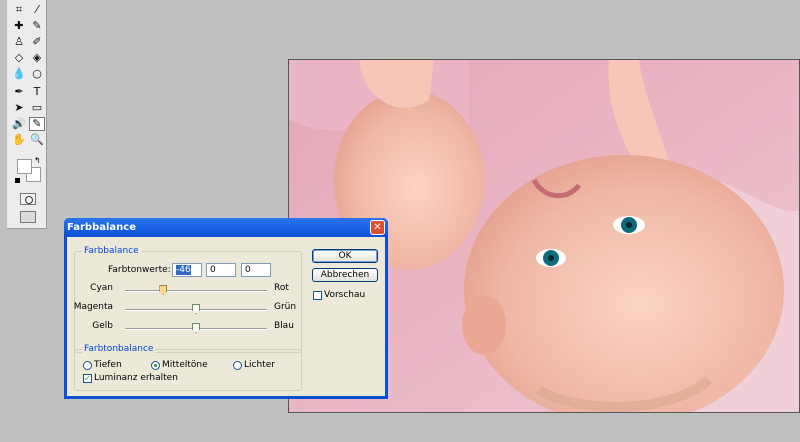 This screenshot has height=442, width=800. I want to click on slider-label-yellow: Gelb, so click(102, 326).